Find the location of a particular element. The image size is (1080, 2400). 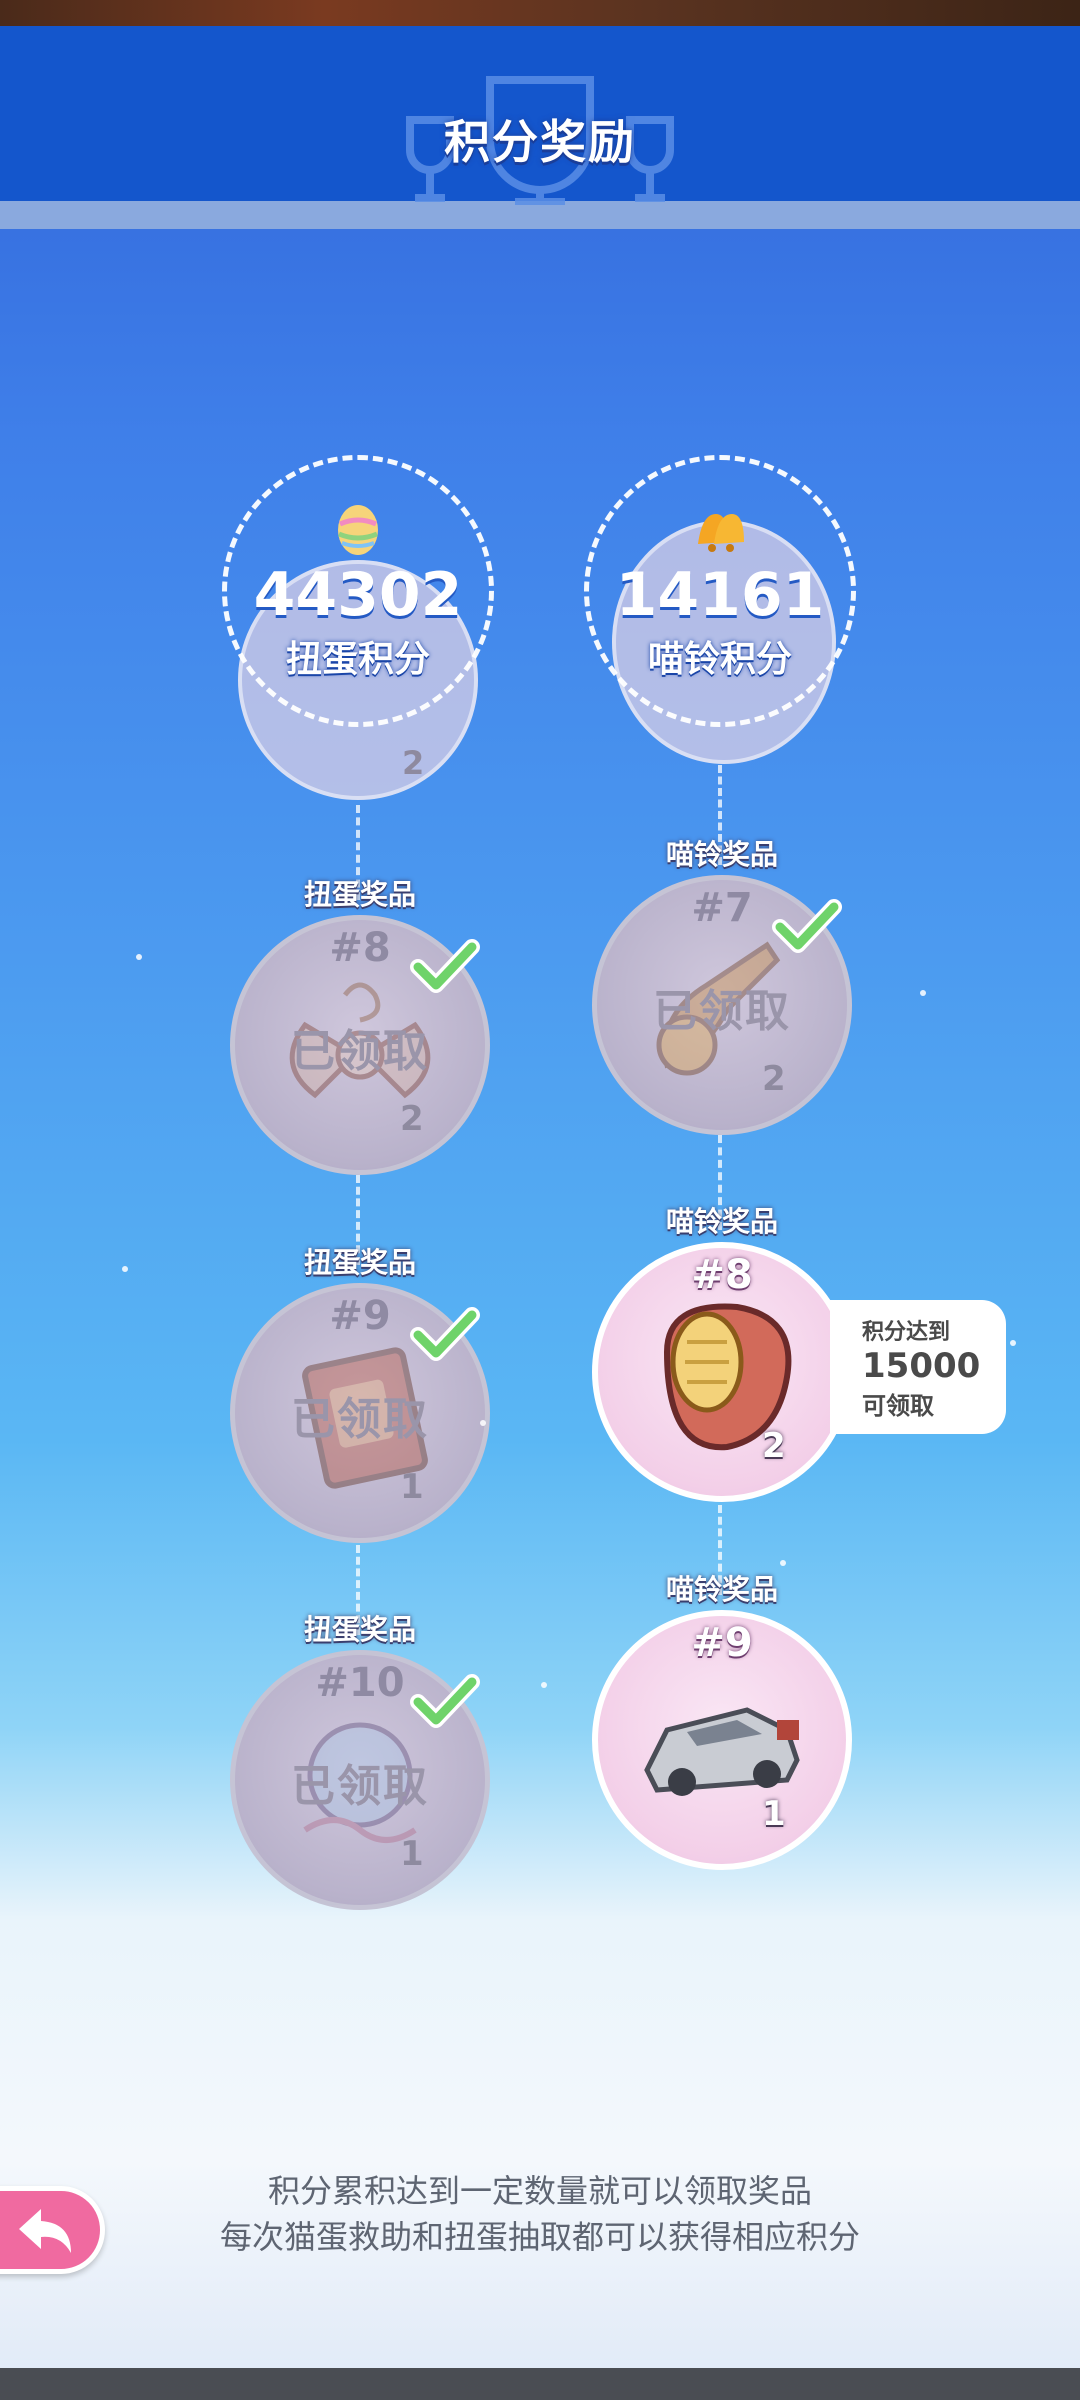

back-arrow-icon is located at coordinates (45, 2231).